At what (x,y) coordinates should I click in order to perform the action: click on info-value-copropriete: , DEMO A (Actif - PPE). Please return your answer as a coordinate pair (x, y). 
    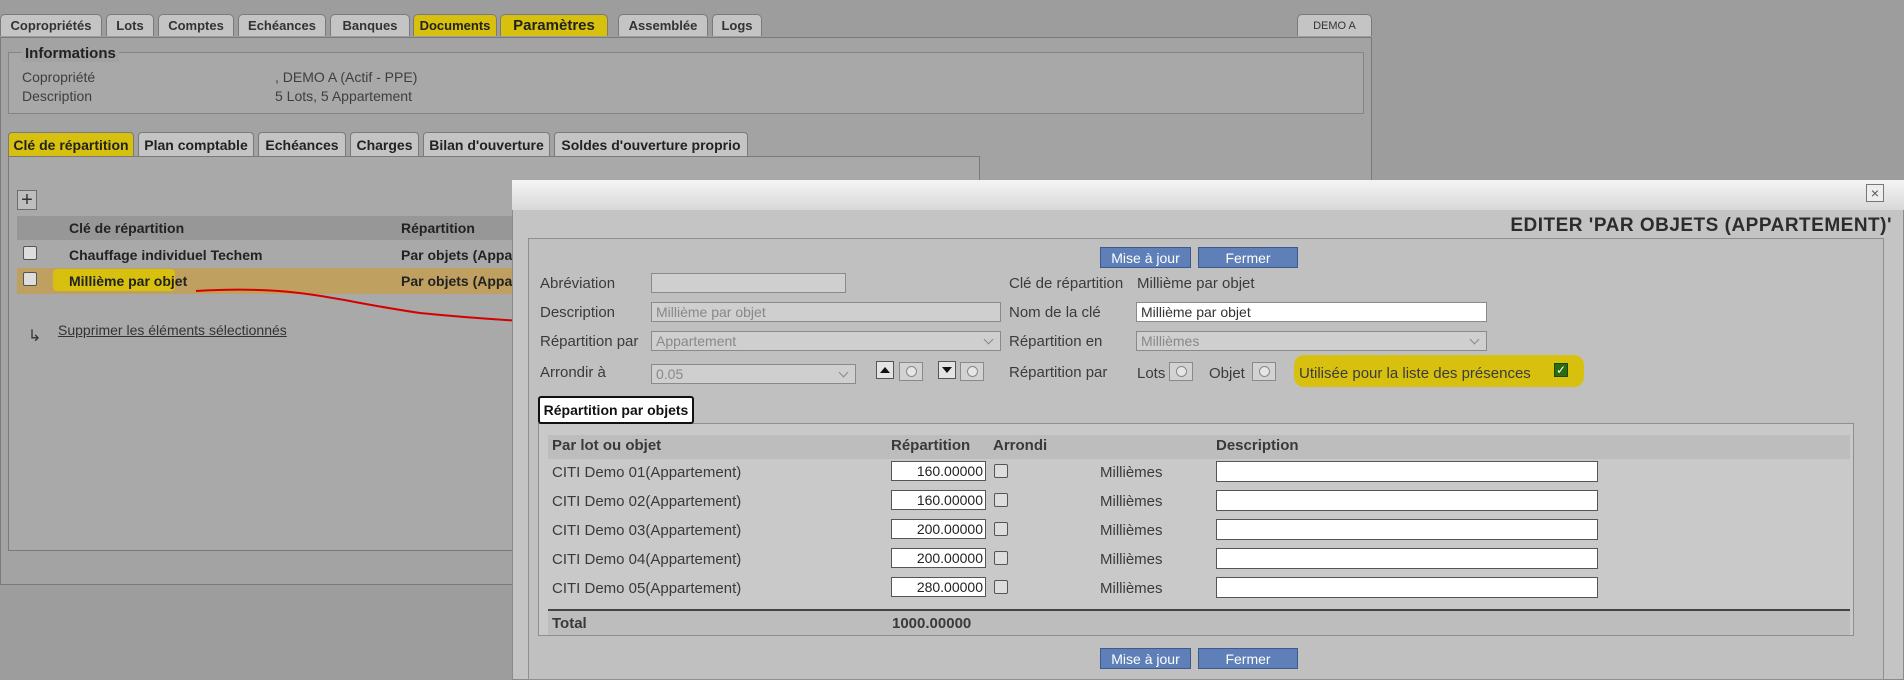
    Looking at the image, I should click on (346, 77).